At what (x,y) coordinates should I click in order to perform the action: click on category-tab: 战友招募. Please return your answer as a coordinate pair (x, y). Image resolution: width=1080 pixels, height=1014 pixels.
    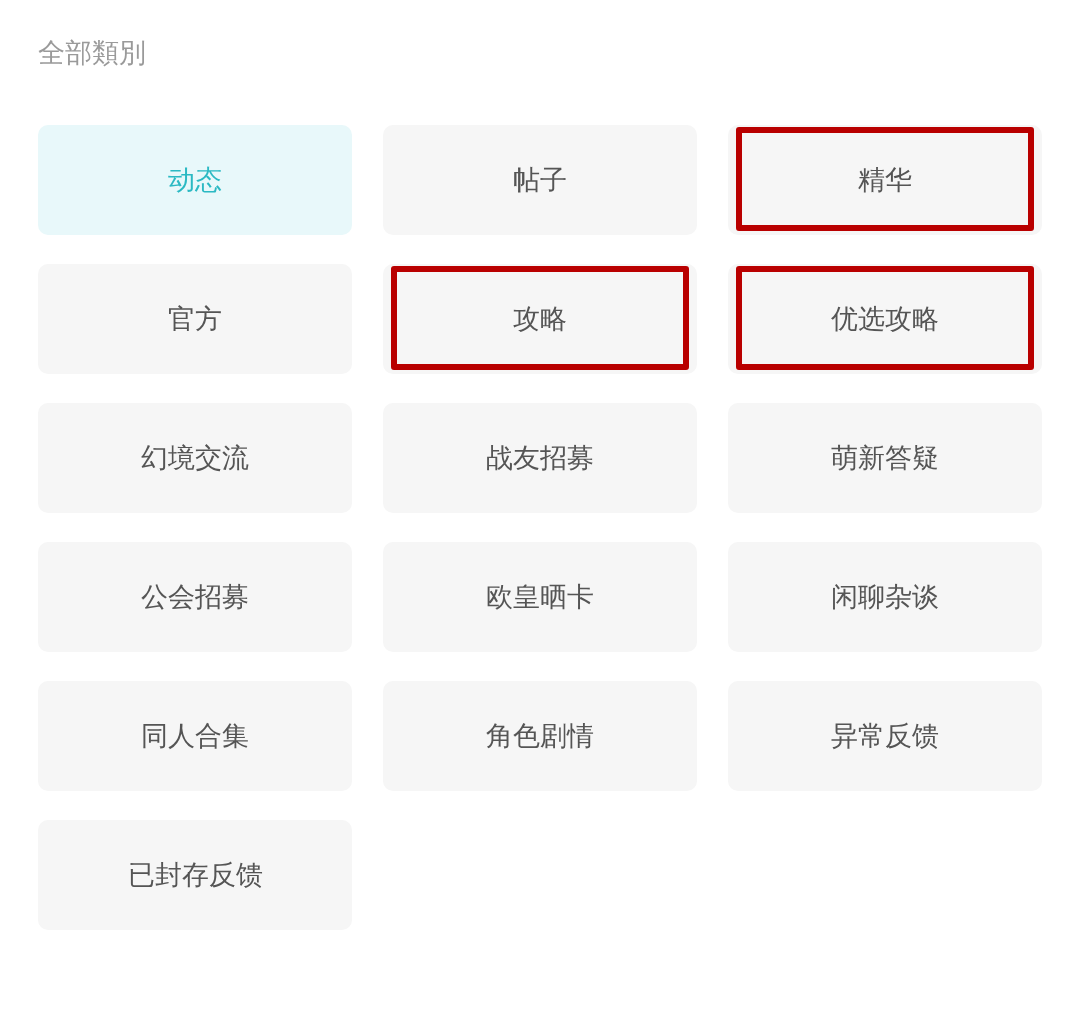
    Looking at the image, I should click on (540, 458).